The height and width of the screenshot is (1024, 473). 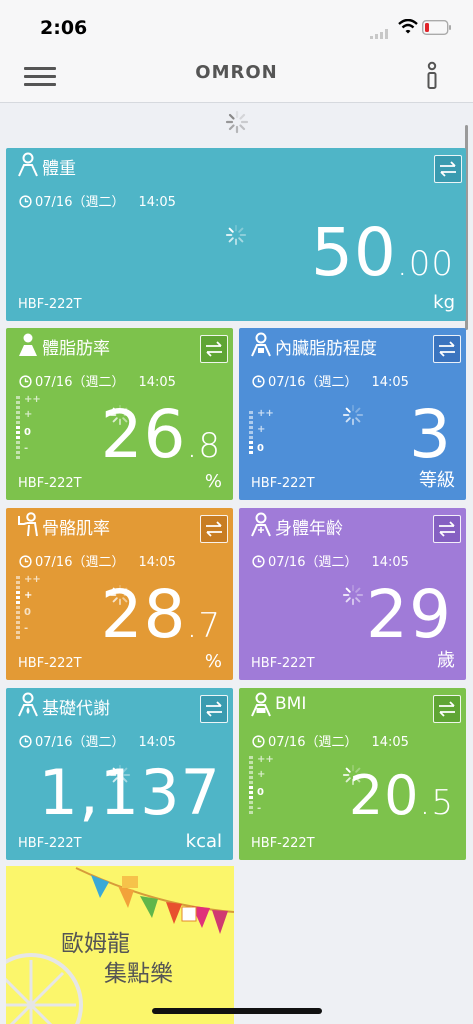 I want to click on card-title: 內臟脂肪程度, so click(x=326, y=349).